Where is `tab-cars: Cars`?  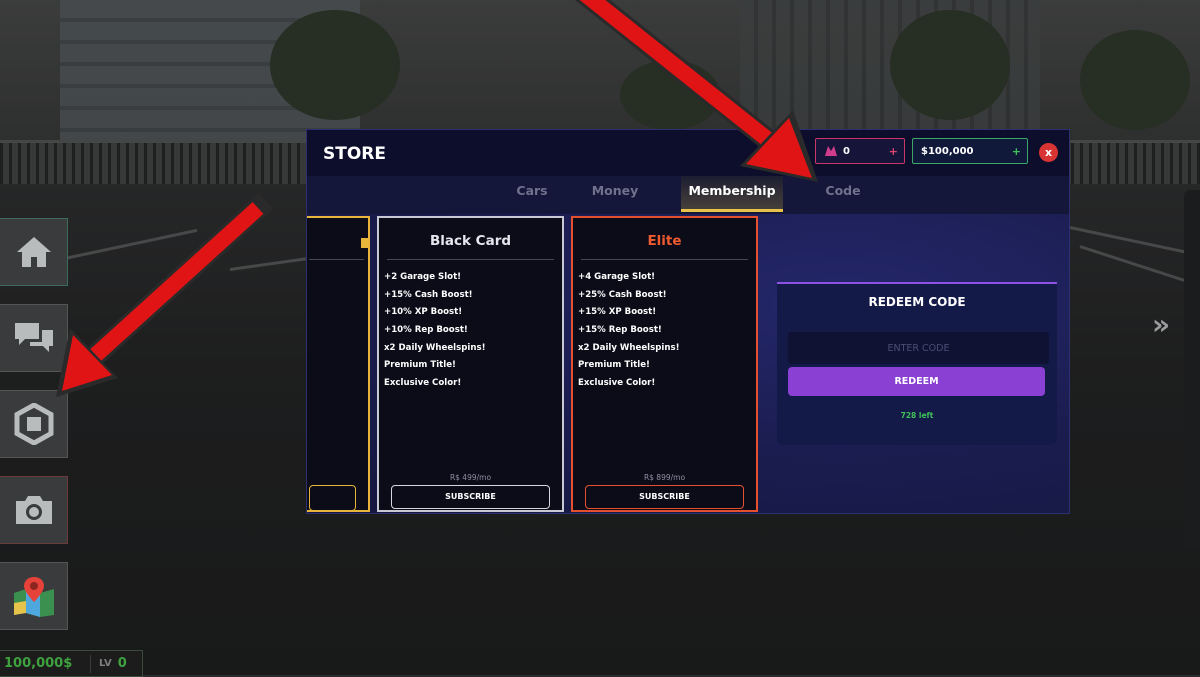
tab-cars: Cars is located at coordinates (532, 192).